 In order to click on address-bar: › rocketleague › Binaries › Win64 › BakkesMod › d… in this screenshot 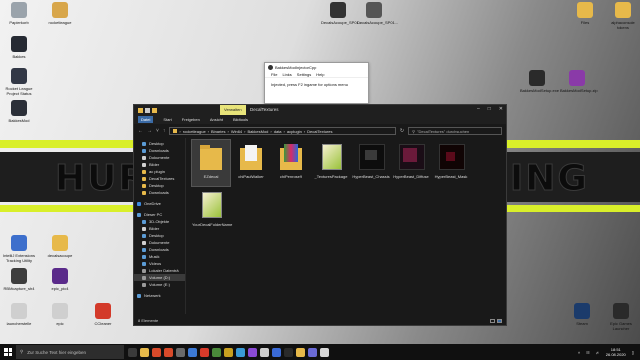, I will do `click(282, 131)`.